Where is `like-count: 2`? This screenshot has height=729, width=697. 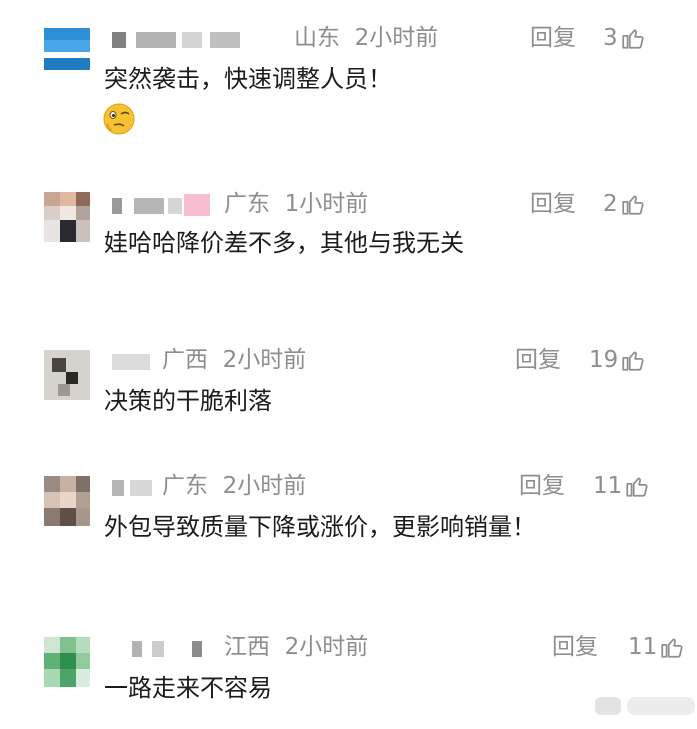
like-count: 2 is located at coordinates (610, 204).